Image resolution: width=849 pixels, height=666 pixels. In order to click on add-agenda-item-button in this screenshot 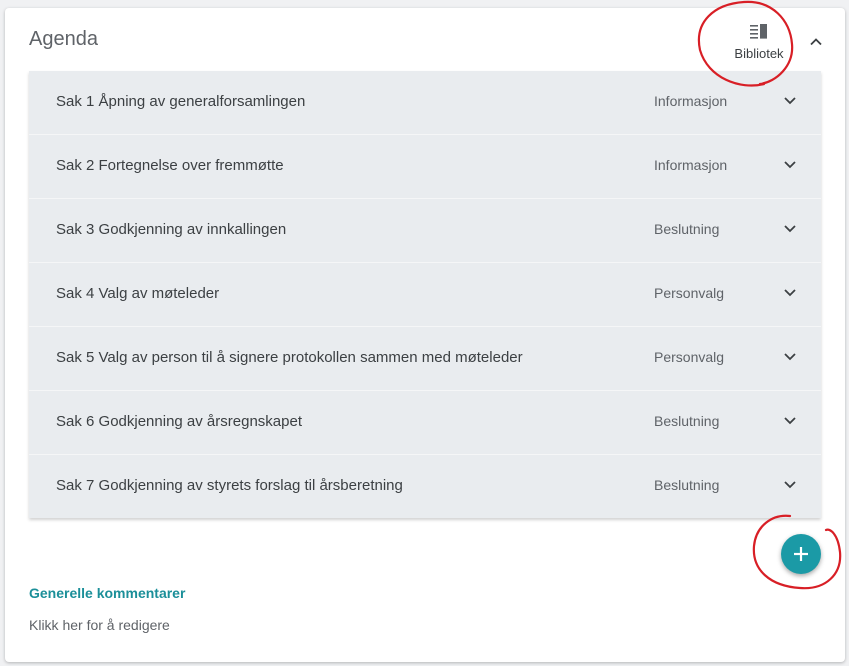, I will do `click(801, 554)`.